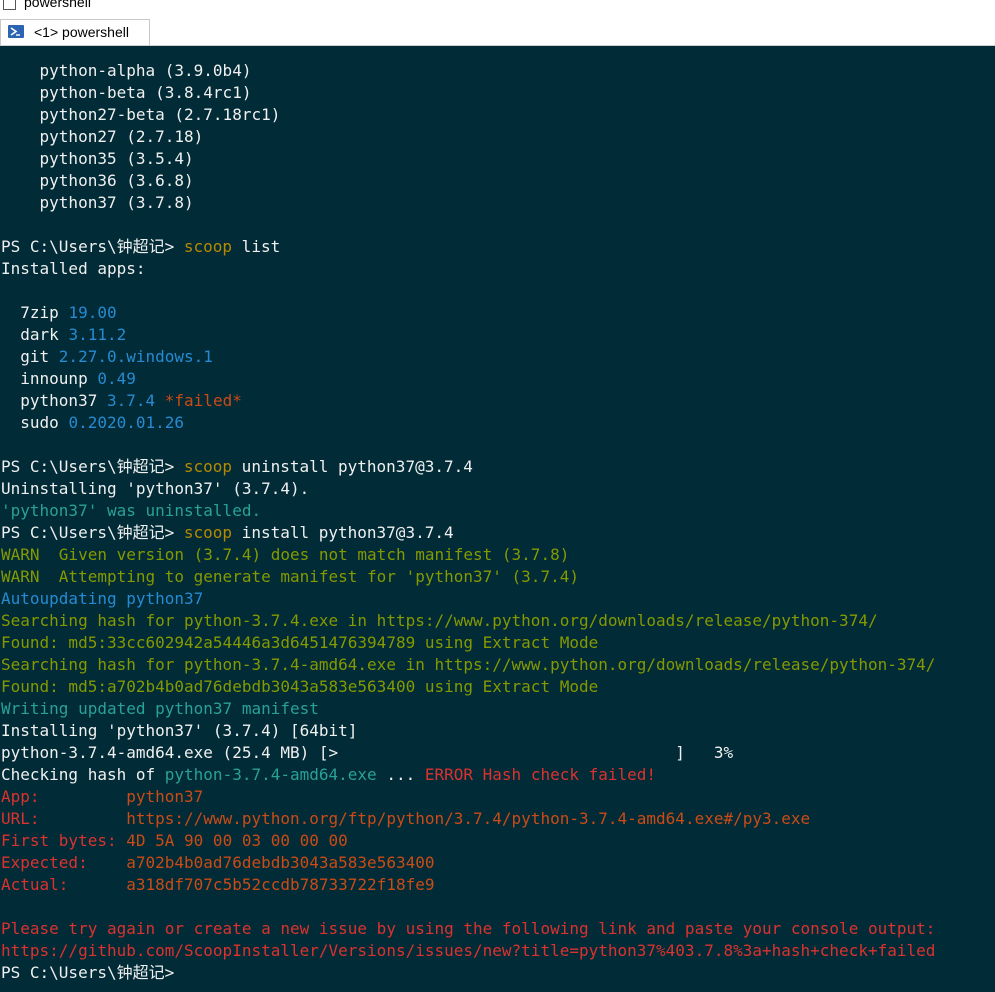 The width and height of the screenshot is (995, 992). What do you see at coordinates (30, 356) in the screenshot?
I see `terminal-text: git` at bounding box center [30, 356].